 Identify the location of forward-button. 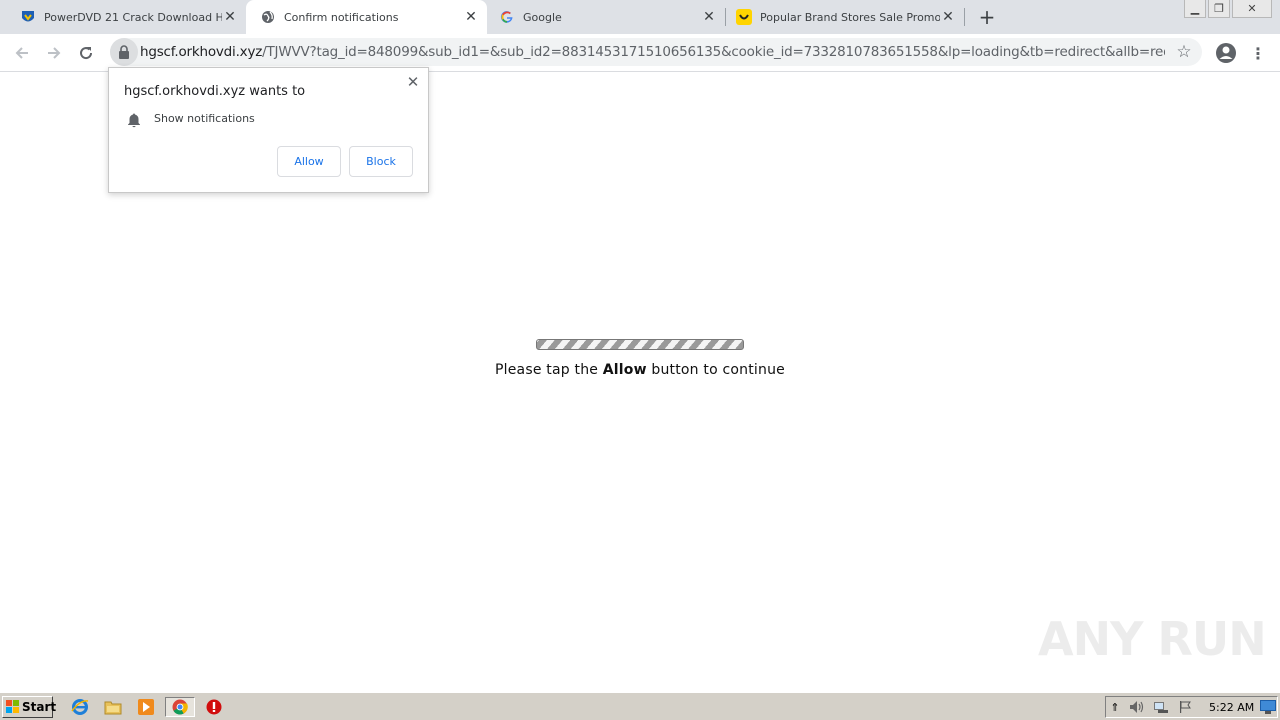
(54, 53).